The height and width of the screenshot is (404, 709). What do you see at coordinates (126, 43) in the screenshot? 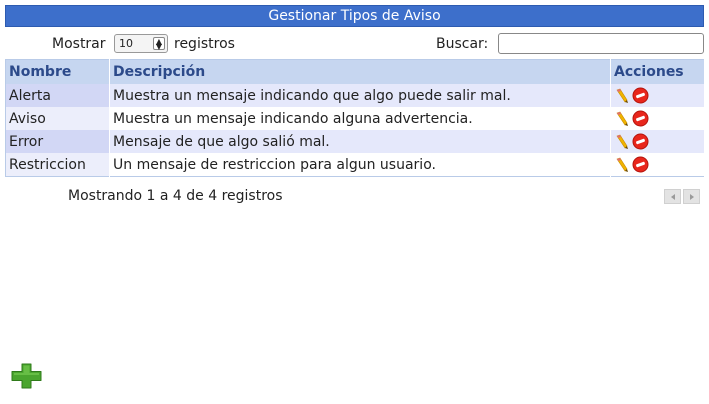
I see `page-length-value: 10` at bounding box center [126, 43].